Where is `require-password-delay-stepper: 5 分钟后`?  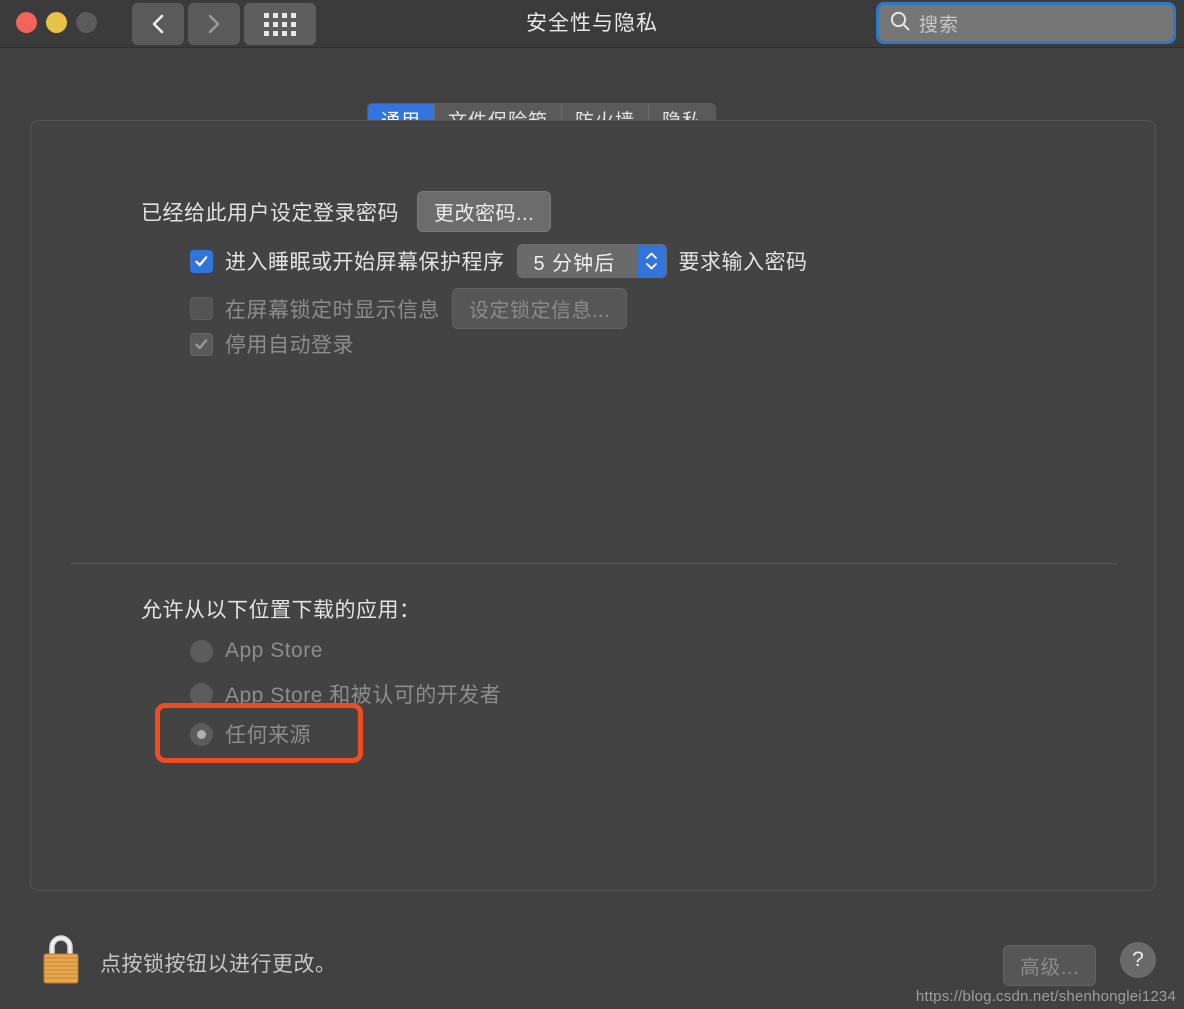 require-password-delay-stepper: 5 分钟后 is located at coordinates (591, 261).